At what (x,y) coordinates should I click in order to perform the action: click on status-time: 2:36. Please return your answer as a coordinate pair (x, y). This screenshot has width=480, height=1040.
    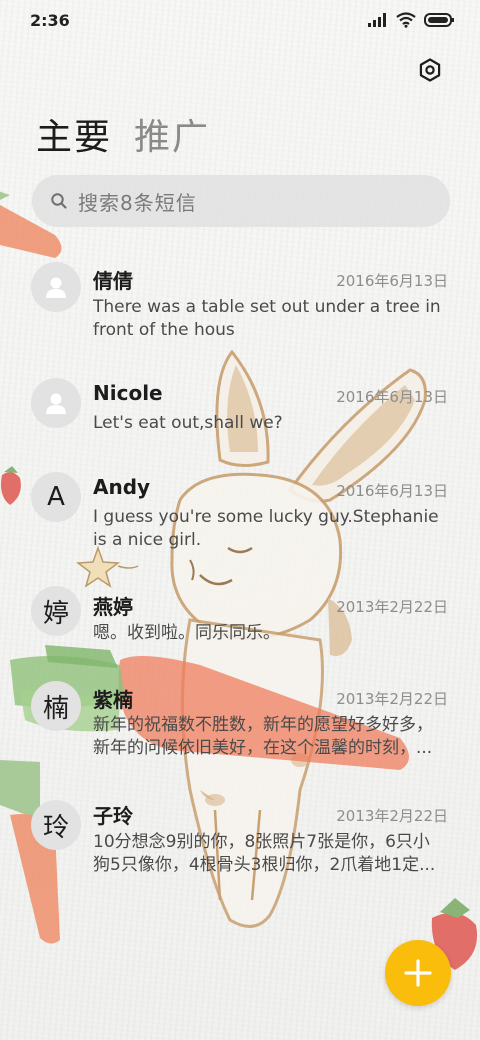
    Looking at the image, I should click on (50, 20).